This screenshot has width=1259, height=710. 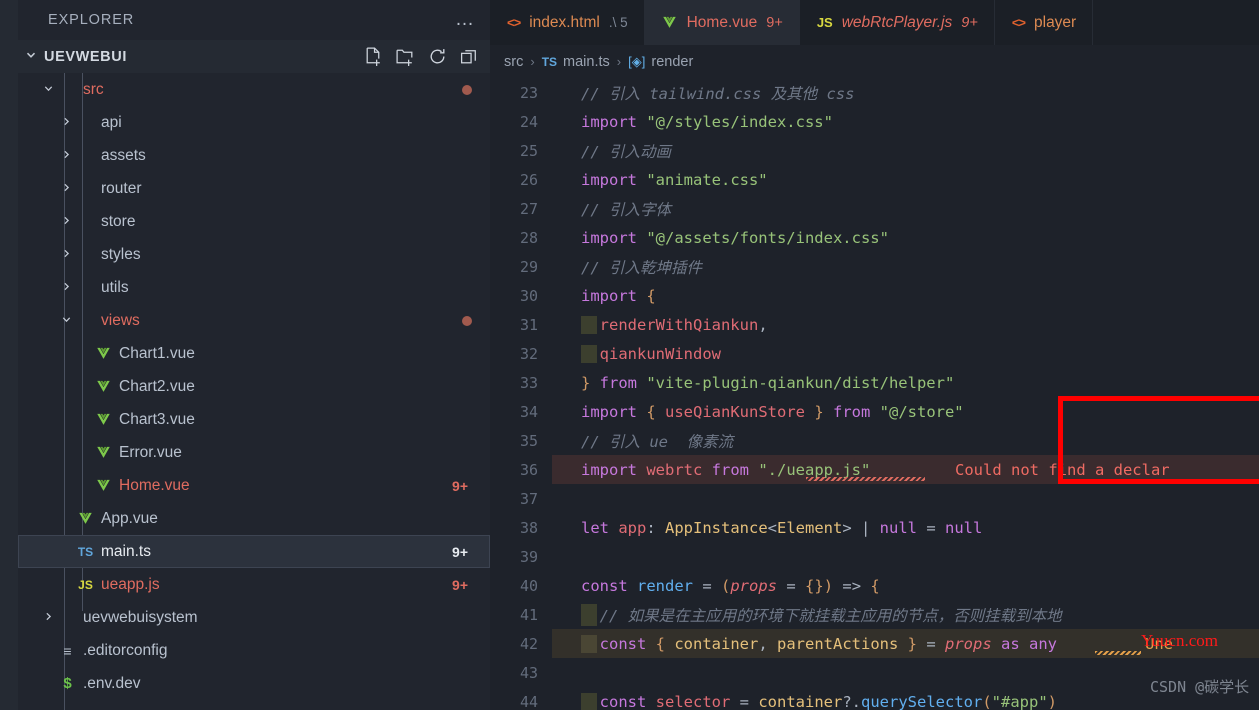 What do you see at coordinates (254, 254) in the screenshot?
I see `tree-item-styles: styles` at bounding box center [254, 254].